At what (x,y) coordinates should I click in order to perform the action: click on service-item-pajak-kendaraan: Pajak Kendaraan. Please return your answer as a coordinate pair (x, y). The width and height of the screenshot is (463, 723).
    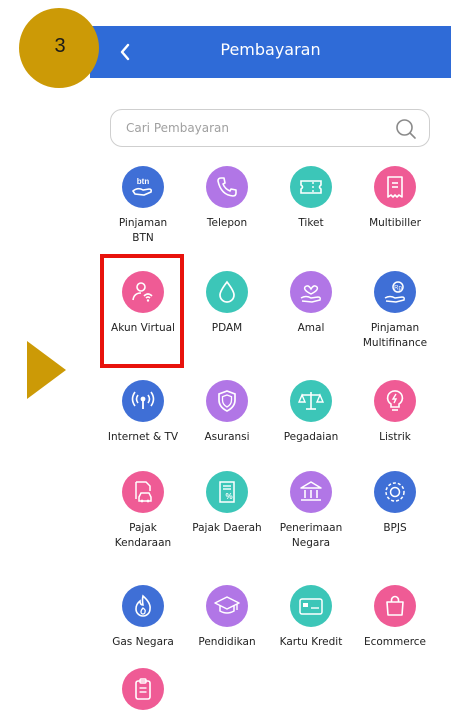
    Looking at the image, I should click on (143, 511).